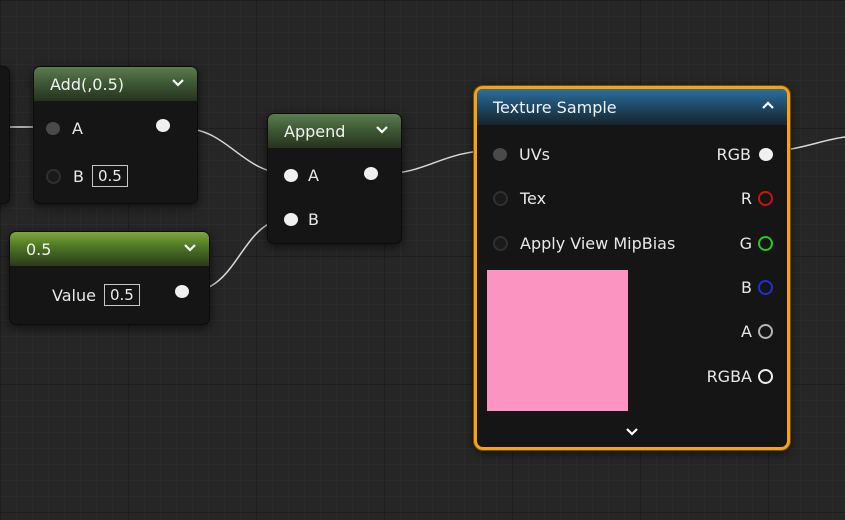 The image size is (845, 520). I want to click on append-node-header: Append, so click(334, 131).